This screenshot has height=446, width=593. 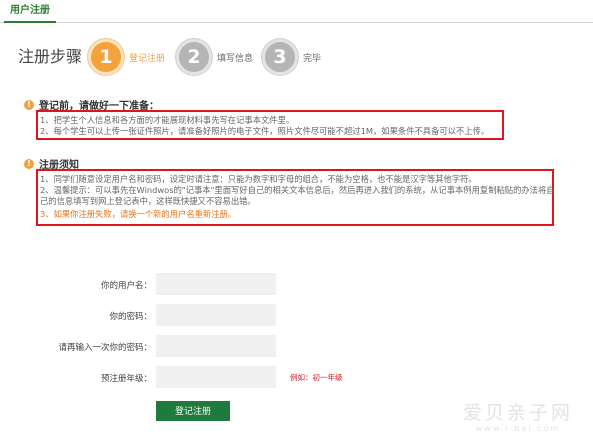 What do you see at coordinates (214, 57) in the screenshot?
I see `step-2: 2 填写信息` at bounding box center [214, 57].